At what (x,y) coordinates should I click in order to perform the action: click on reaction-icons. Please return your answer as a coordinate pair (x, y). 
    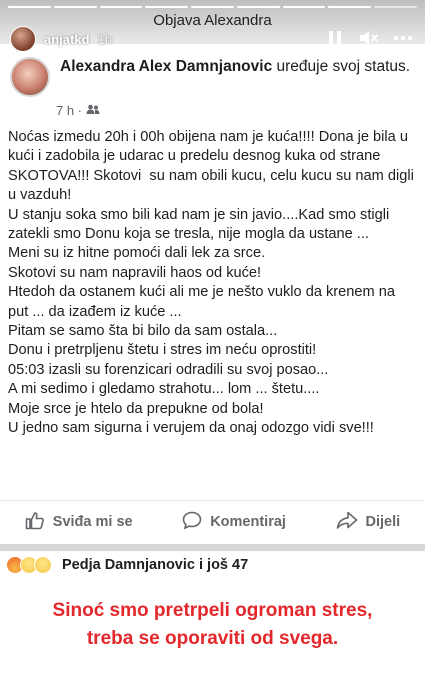
    Looking at the image, I should click on (31, 565).